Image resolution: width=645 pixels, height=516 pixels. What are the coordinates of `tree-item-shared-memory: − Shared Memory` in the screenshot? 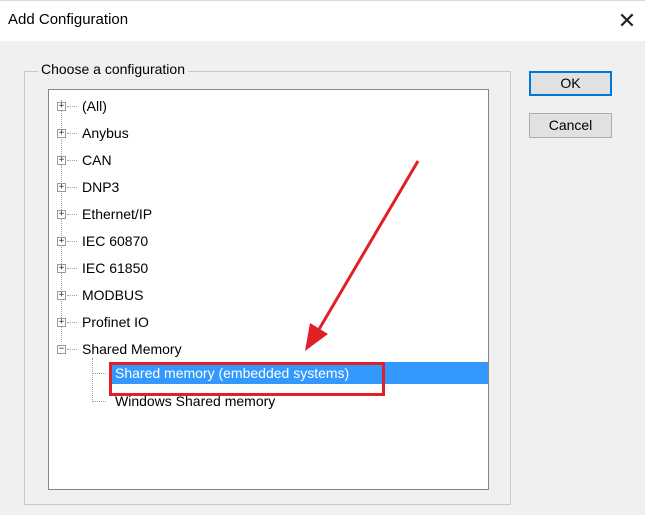 It's located at (264, 349).